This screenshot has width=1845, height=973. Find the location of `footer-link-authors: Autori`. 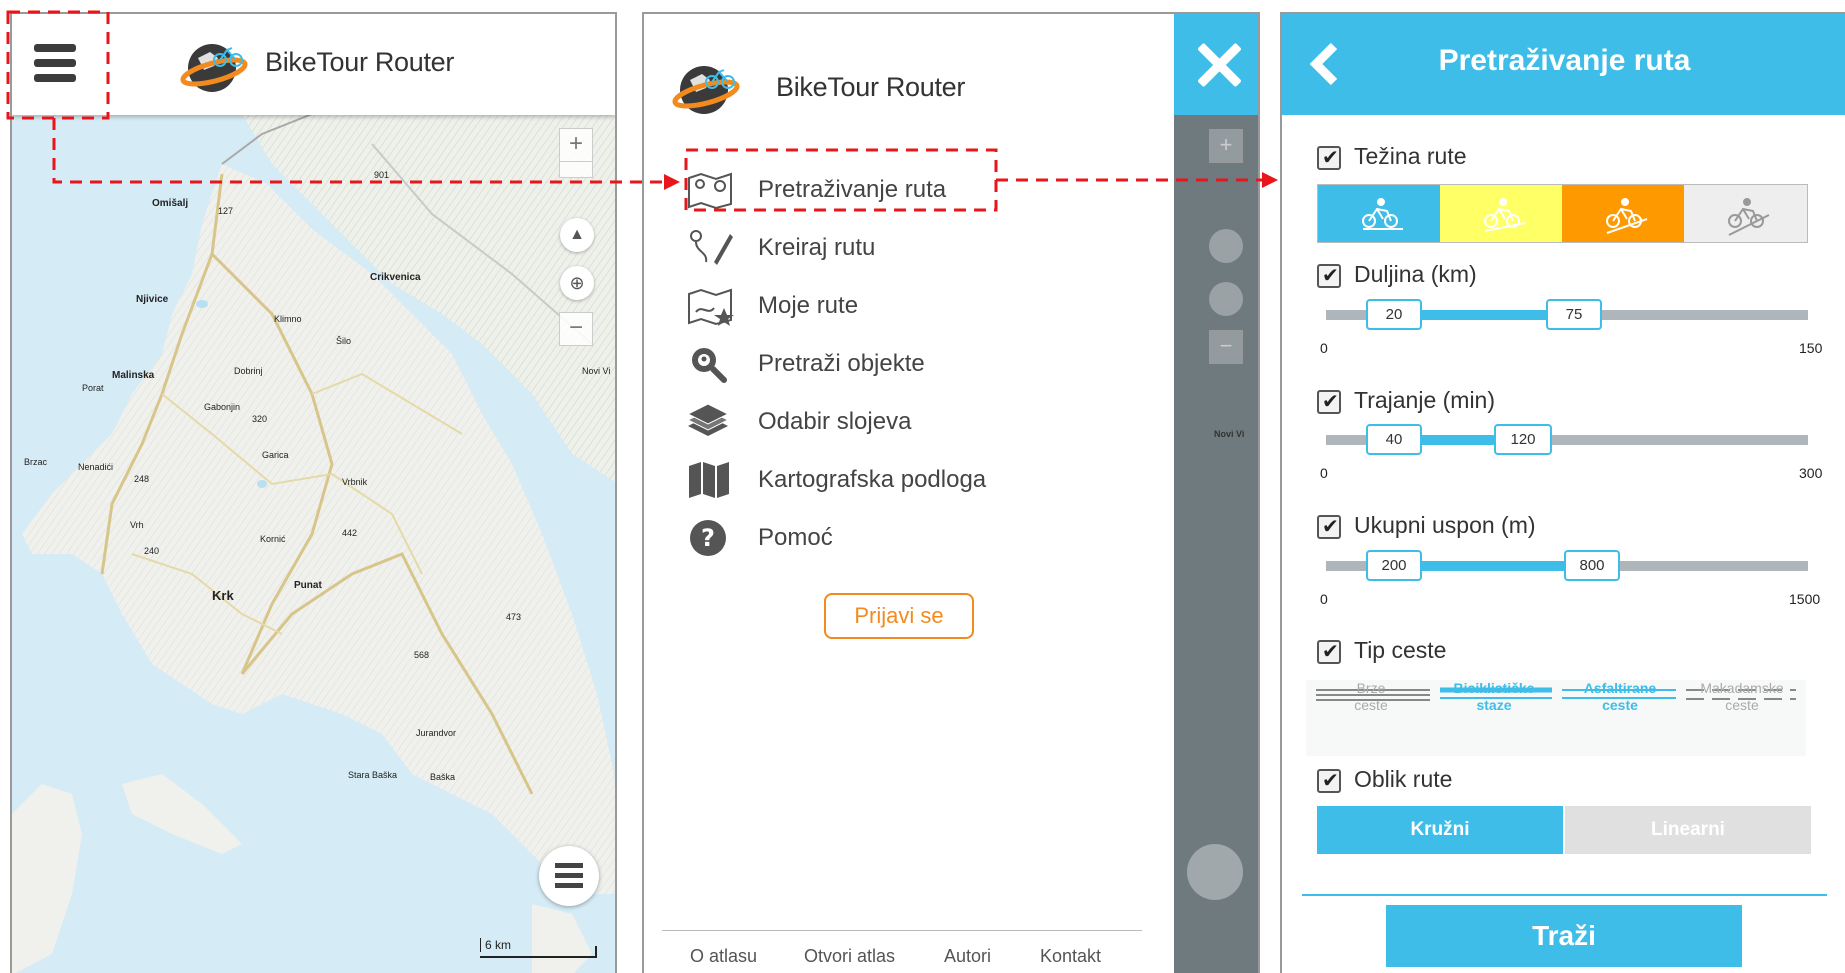

footer-link-authors: Autori is located at coordinates (967, 956).